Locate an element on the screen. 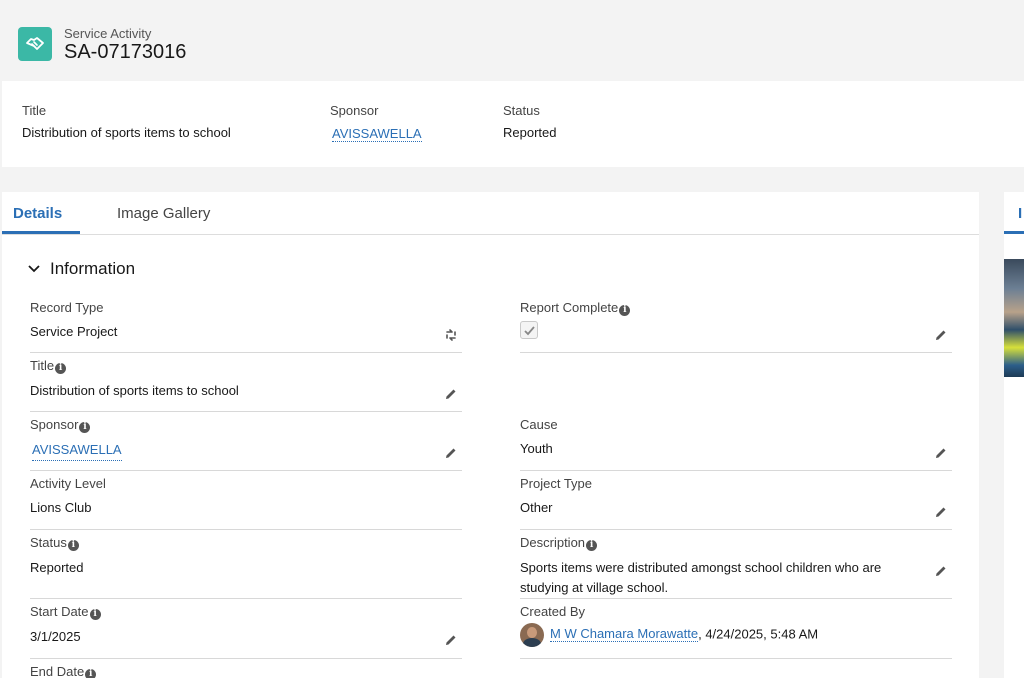  field-label: Start Date is located at coordinates (59, 611).